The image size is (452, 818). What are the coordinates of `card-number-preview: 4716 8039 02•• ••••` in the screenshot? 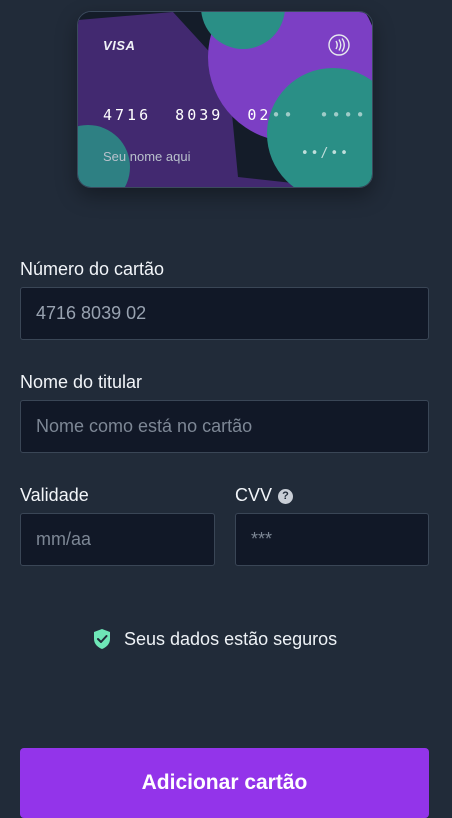 It's located at (235, 115).